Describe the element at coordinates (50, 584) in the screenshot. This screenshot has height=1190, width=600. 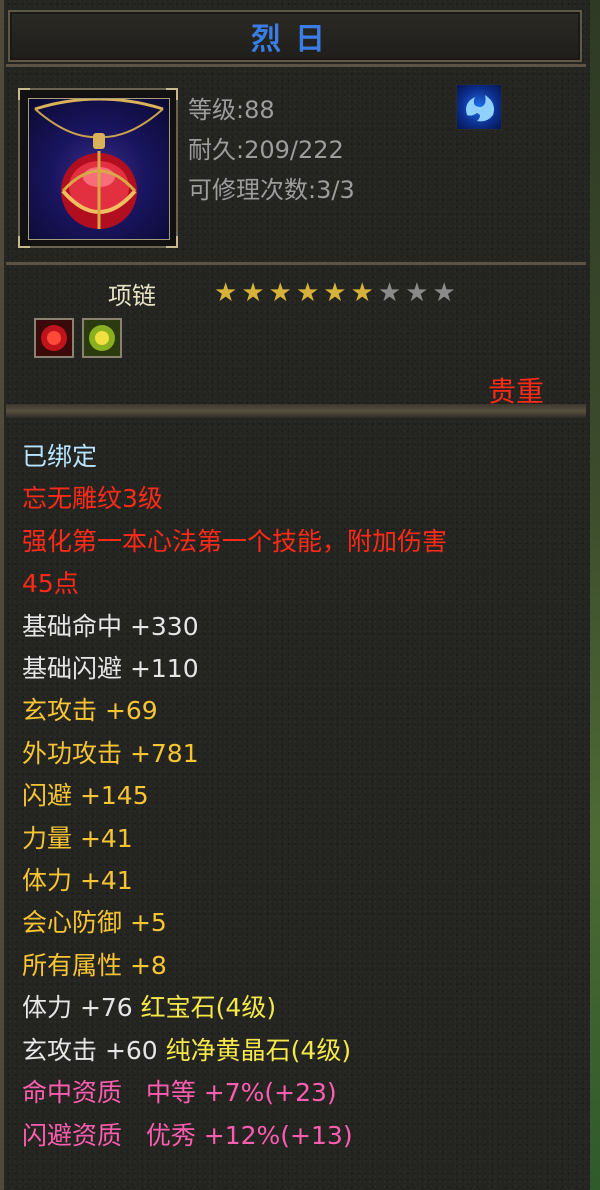
I see `attribute-row: 45点` at that location.